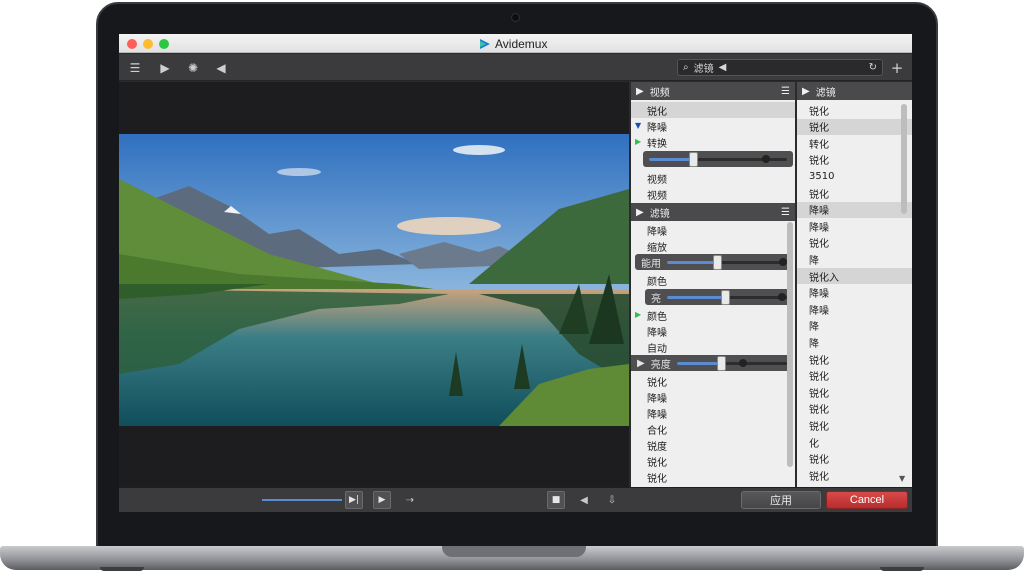  I want to click on close-window-button, so click(132, 44).